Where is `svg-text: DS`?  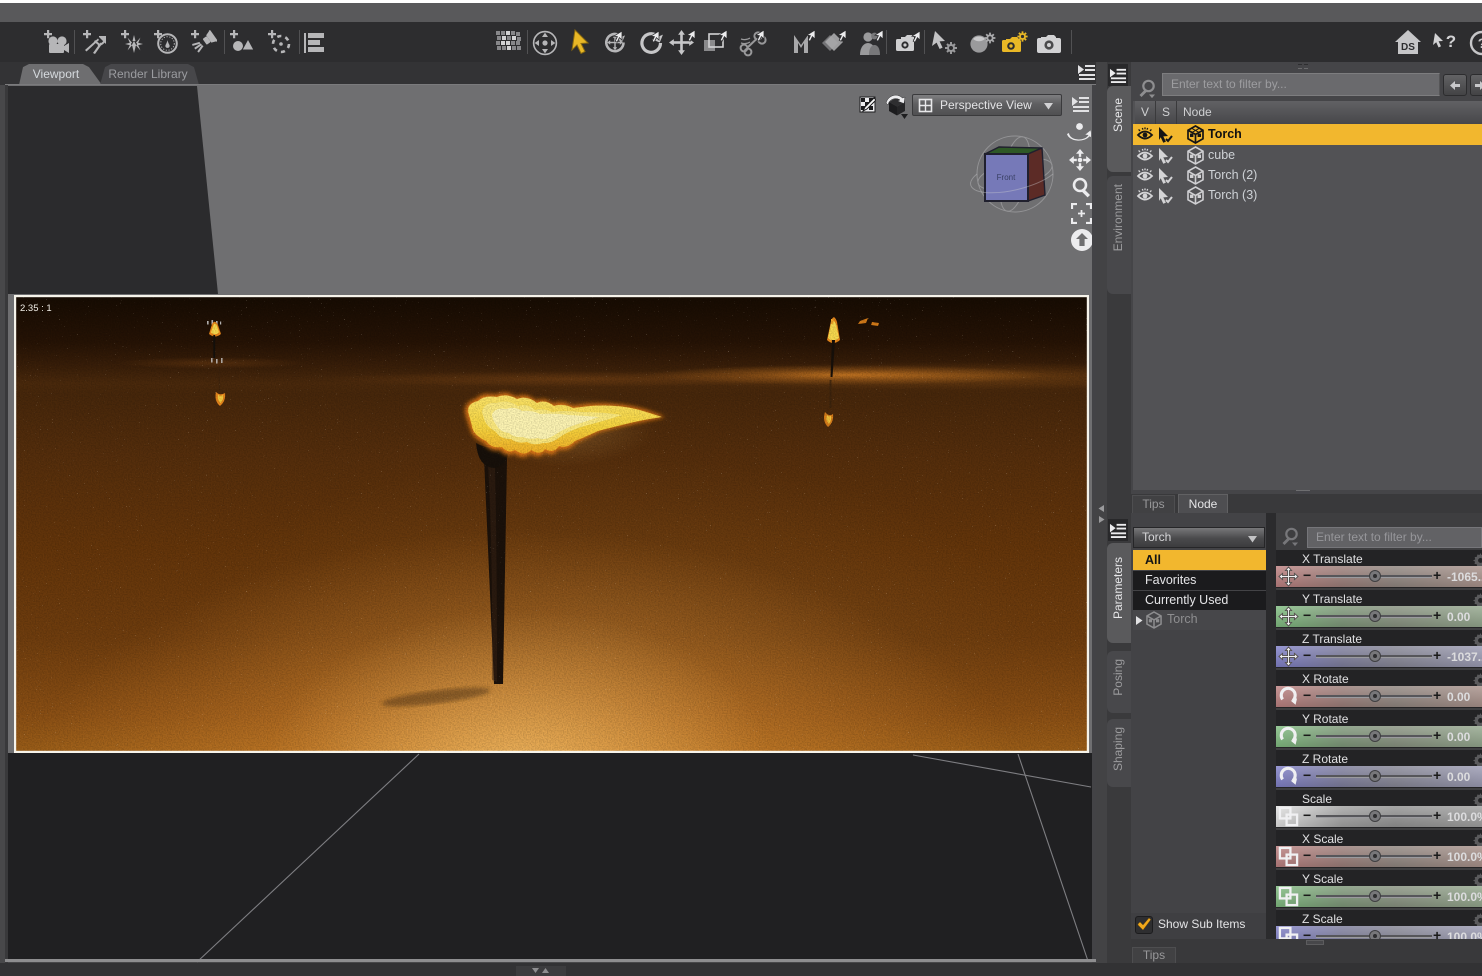
svg-text: DS is located at coordinates (1408, 47).